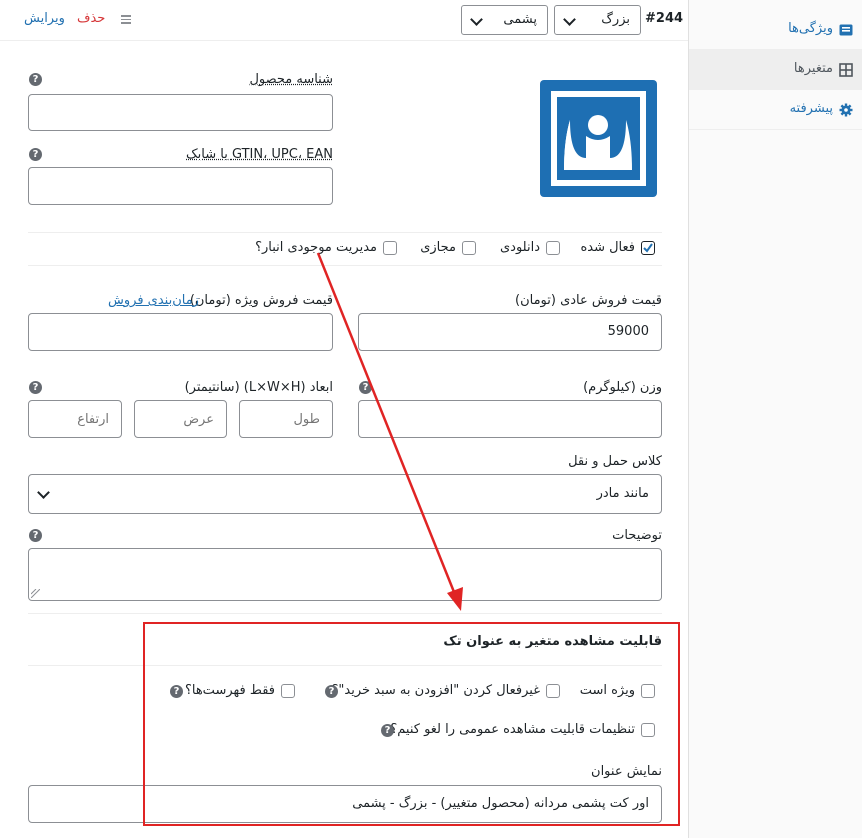 The width and height of the screenshot is (862, 838). Describe the element at coordinates (91, 18) in the screenshot. I see `delete-link: حذف` at that location.